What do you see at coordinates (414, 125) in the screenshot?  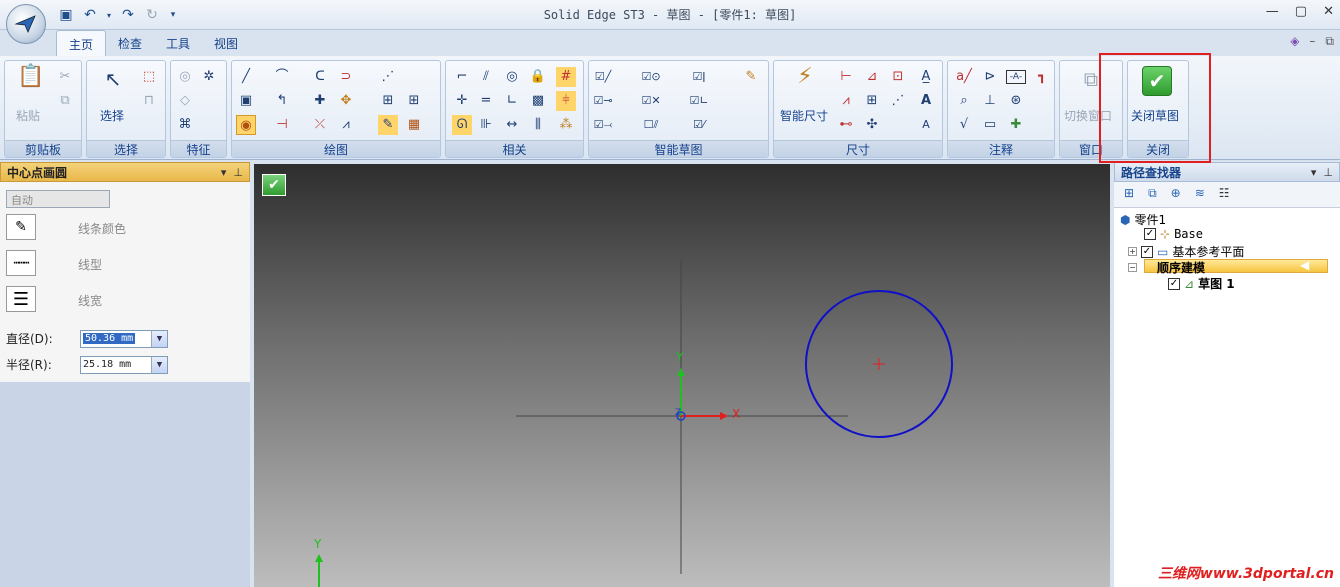 I see `fill-icon: ▦` at bounding box center [414, 125].